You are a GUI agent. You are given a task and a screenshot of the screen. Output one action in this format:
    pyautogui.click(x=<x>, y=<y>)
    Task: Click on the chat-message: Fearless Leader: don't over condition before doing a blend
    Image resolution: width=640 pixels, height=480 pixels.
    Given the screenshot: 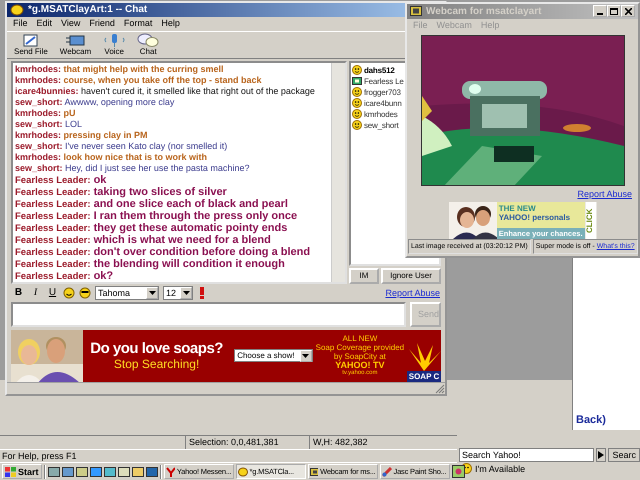 What is the action you would take?
    pyautogui.click(x=163, y=252)
    